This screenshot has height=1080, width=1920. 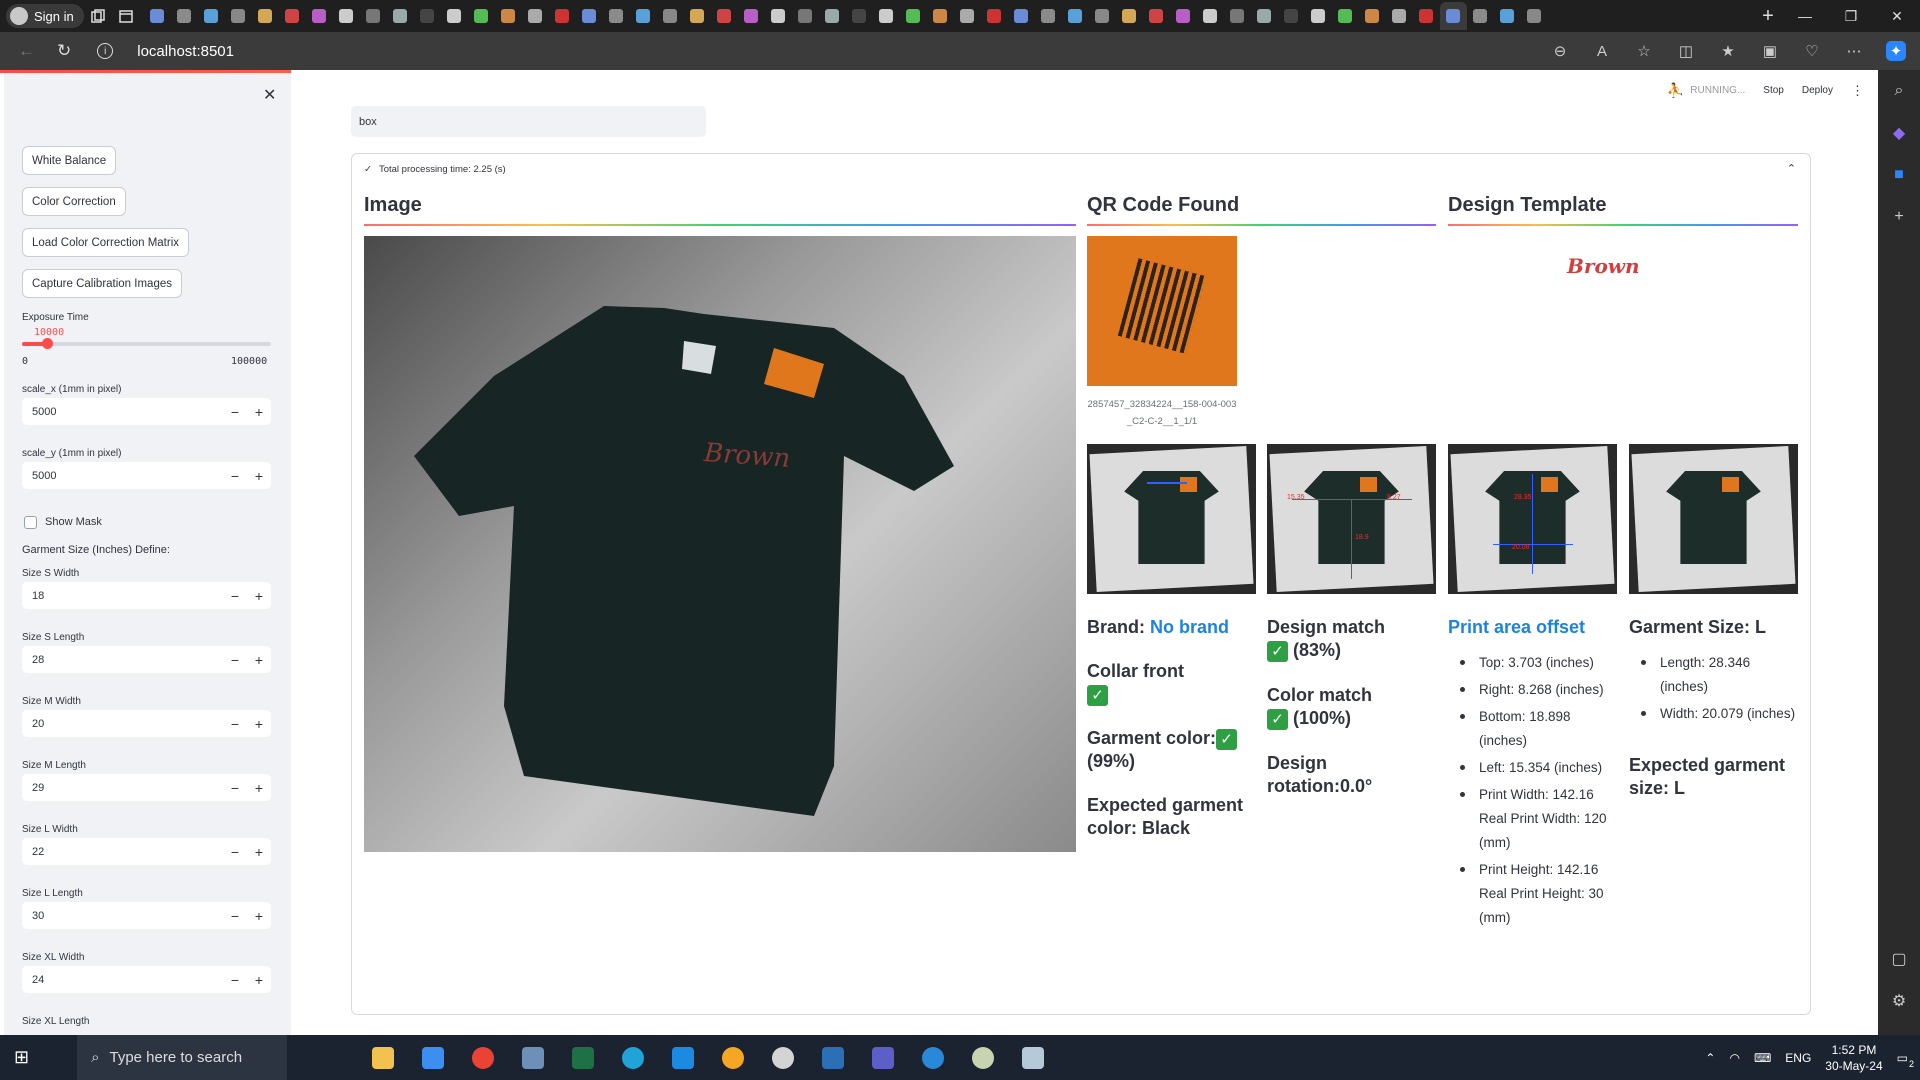 I want to click on size-field-input: 30− +, so click(x=146, y=915).